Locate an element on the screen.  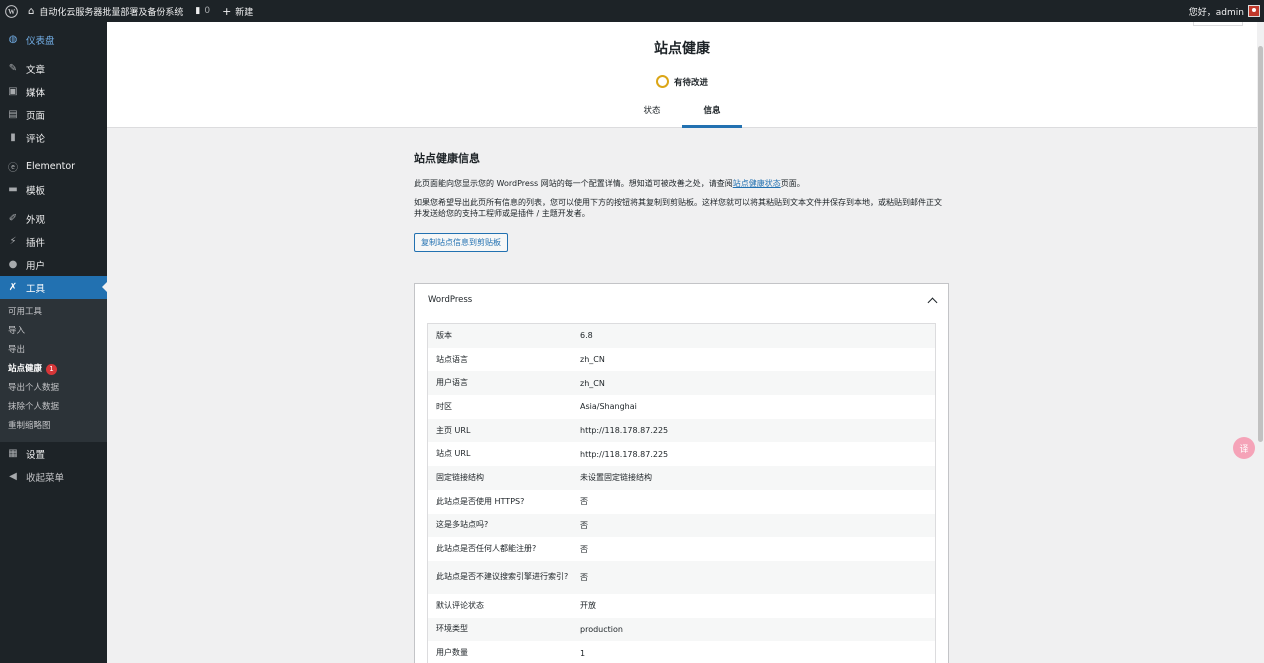
row-key: 默认评论状态 is located at coordinates (460, 605).